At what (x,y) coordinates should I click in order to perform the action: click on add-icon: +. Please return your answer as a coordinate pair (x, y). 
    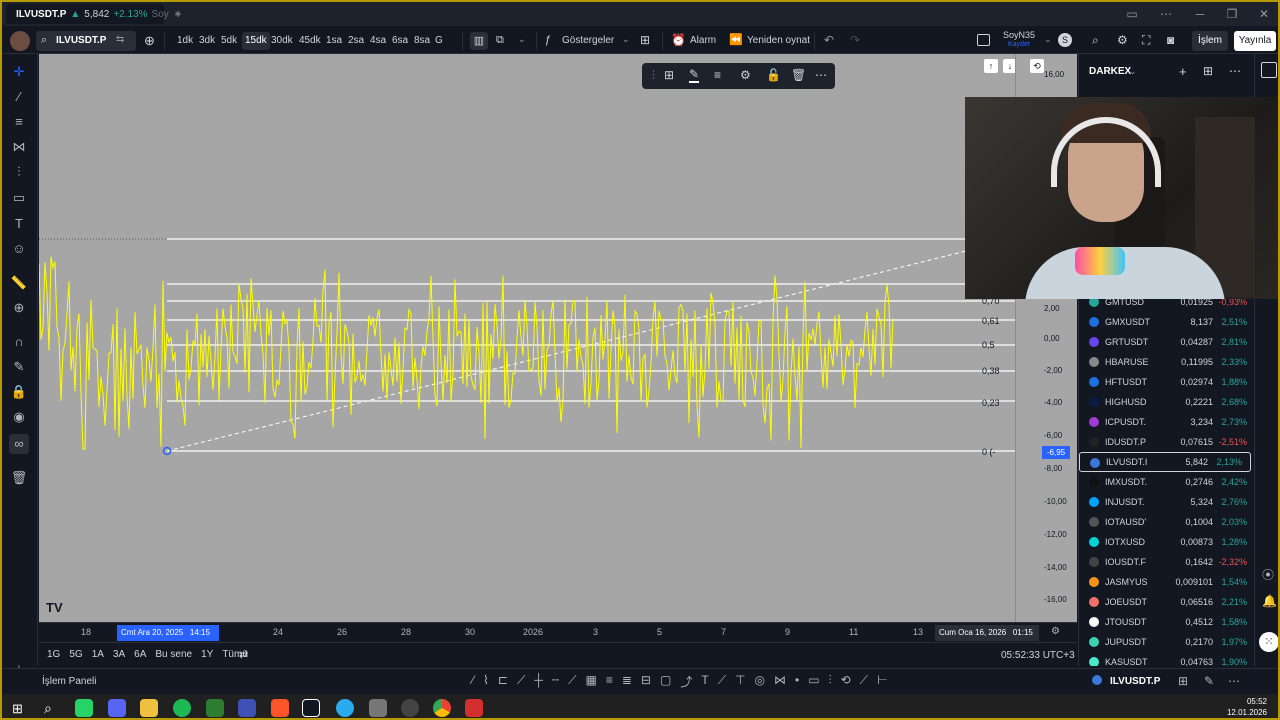
    Looking at the image, I should click on (1183, 71).